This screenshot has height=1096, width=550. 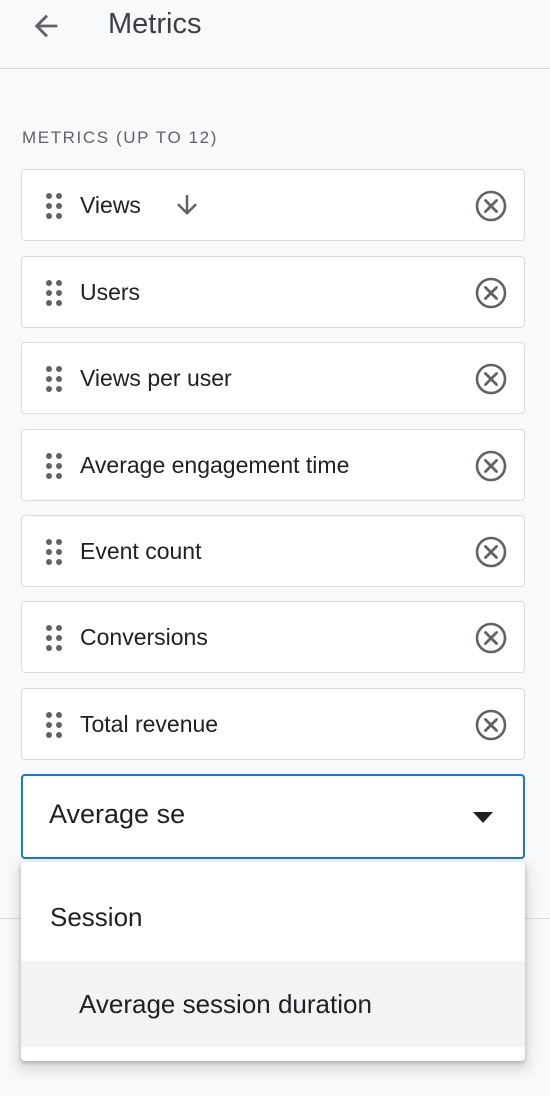 What do you see at coordinates (249, 814) in the screenshot?
I see `metric-search-input` at bounding box center [249, 814].